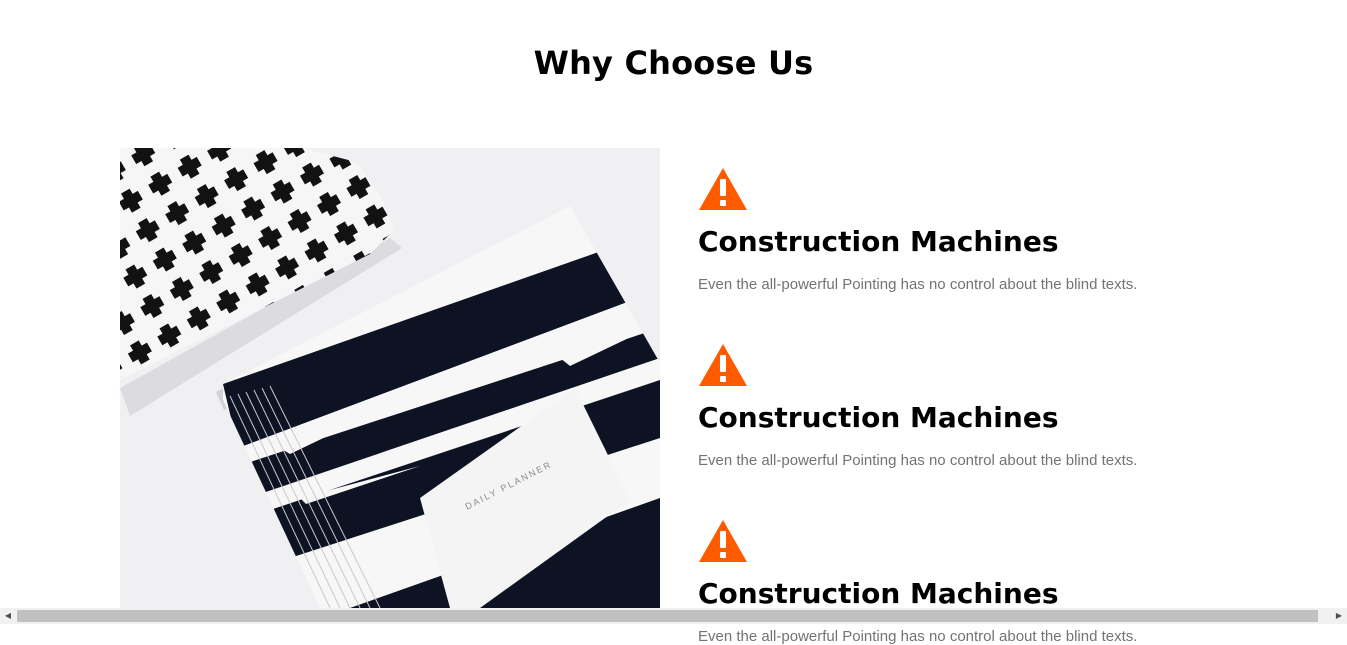 The width and height of the screenshot is (1347, 645). Describe the element at coordinates (8, 616) in the screenshot. I see `arrow-left-icon: ◀` at that location.